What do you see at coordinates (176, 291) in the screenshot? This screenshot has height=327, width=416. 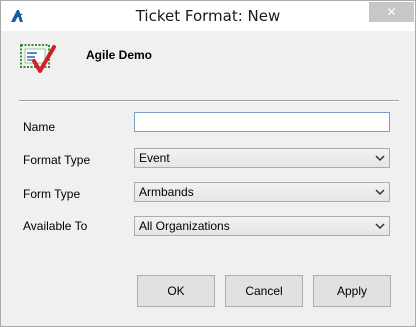 I see `ok-button: OK` at bounding box center [176, 291].